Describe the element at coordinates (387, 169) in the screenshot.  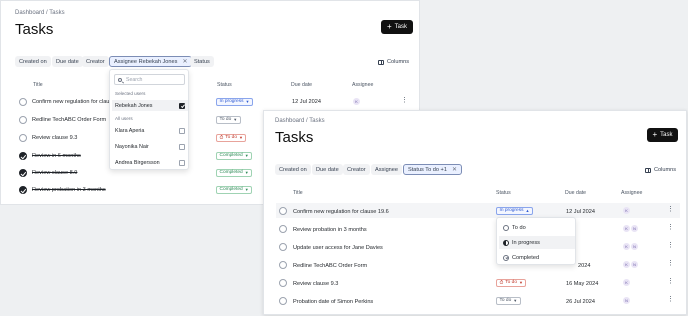
I see `filter-assignee: Assignee` at that location.